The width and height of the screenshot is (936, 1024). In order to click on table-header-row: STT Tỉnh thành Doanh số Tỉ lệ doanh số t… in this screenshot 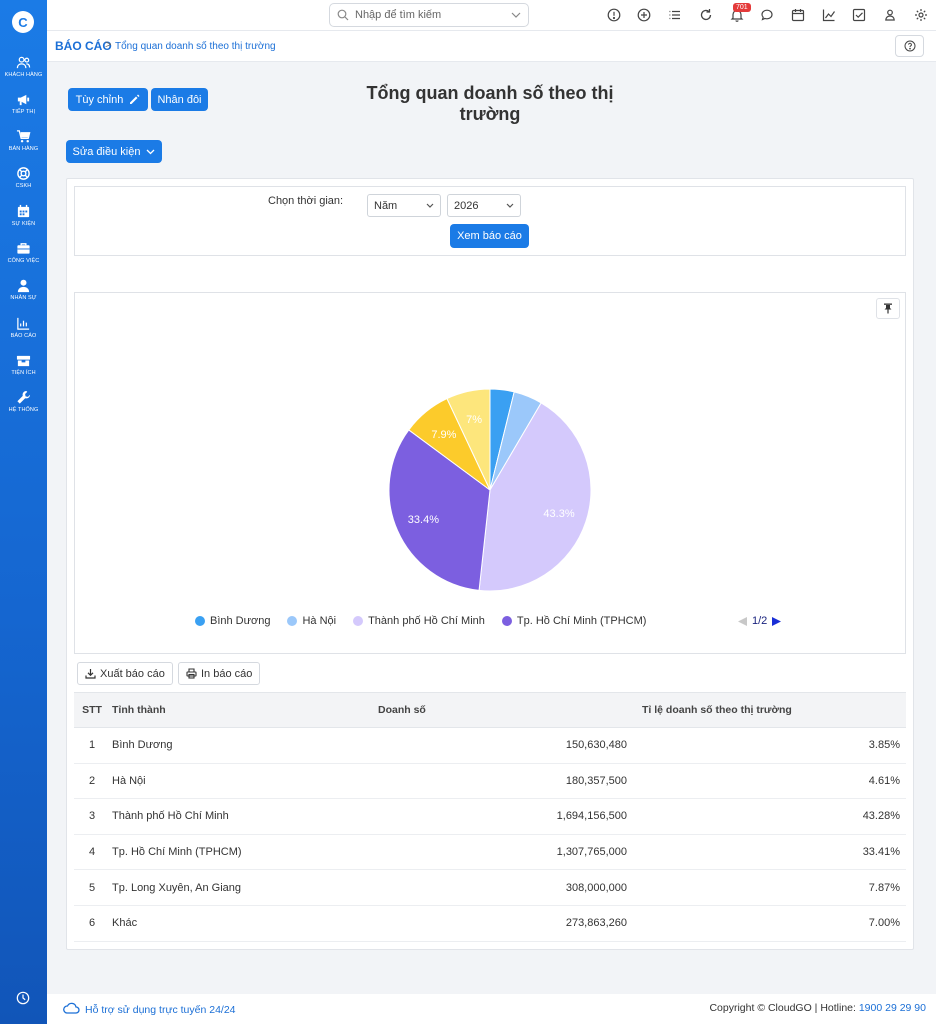, I will do `click(490, 710)`.